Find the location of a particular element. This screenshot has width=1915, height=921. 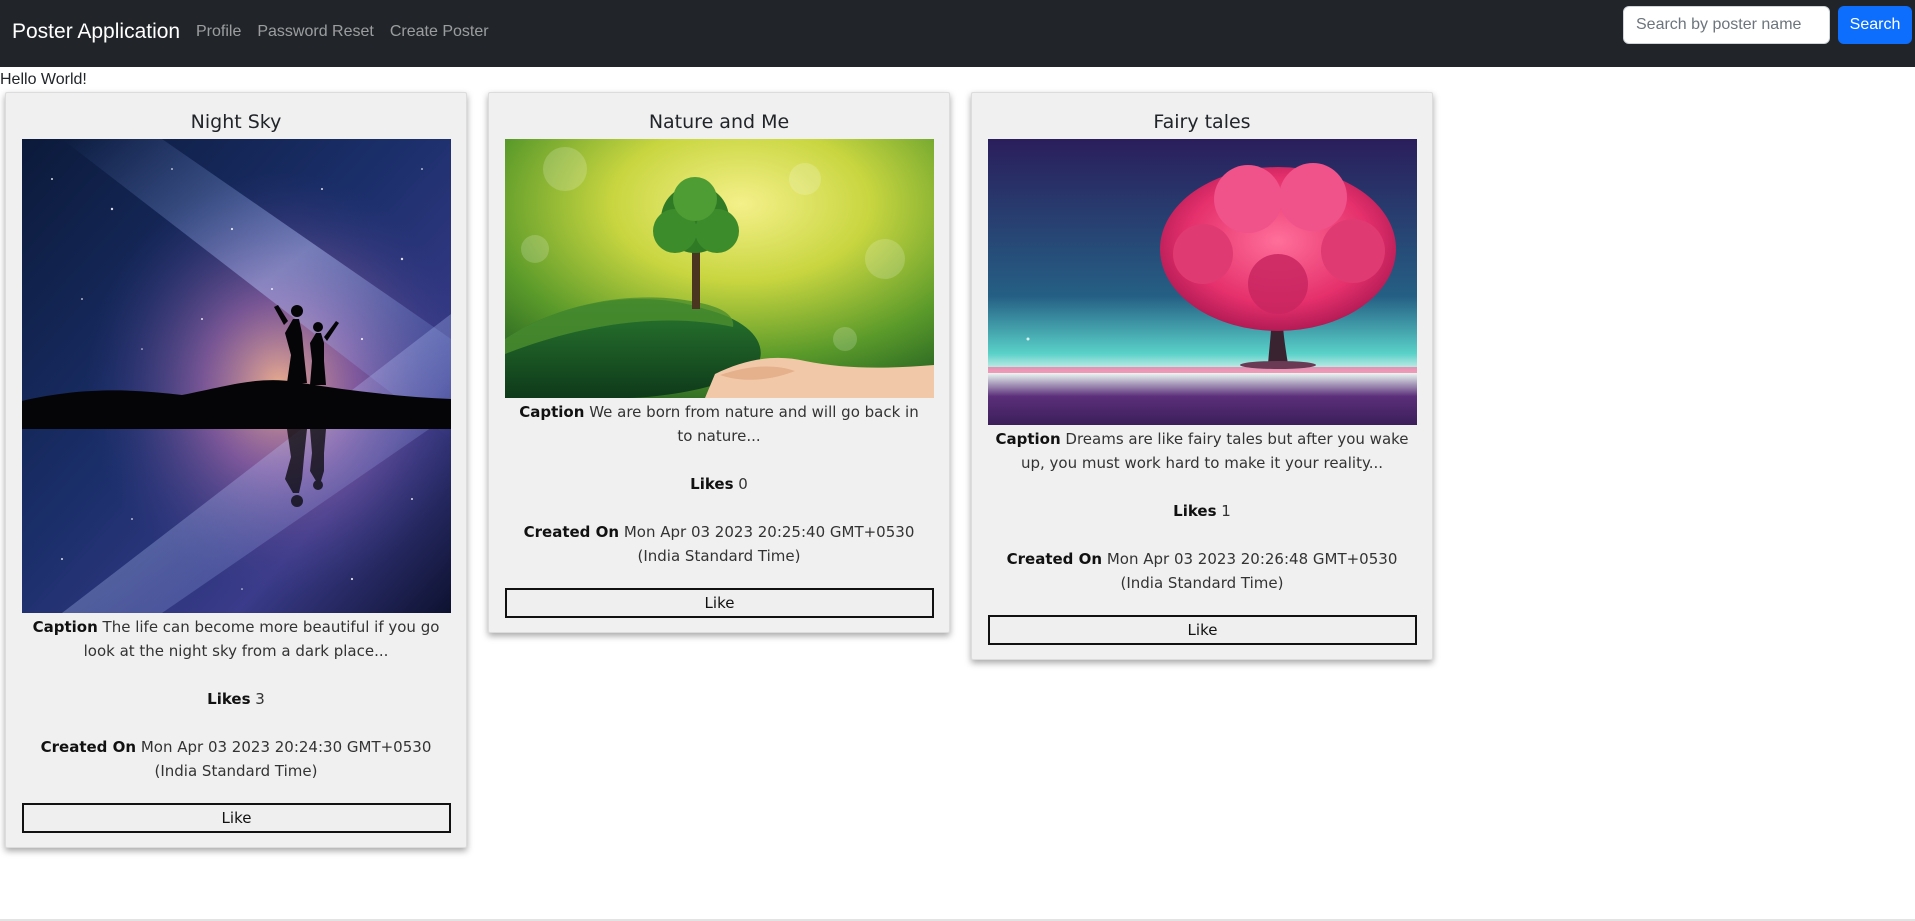

nav-links: Profile Password Reset Create Poster is located at coordinates (350, 32).